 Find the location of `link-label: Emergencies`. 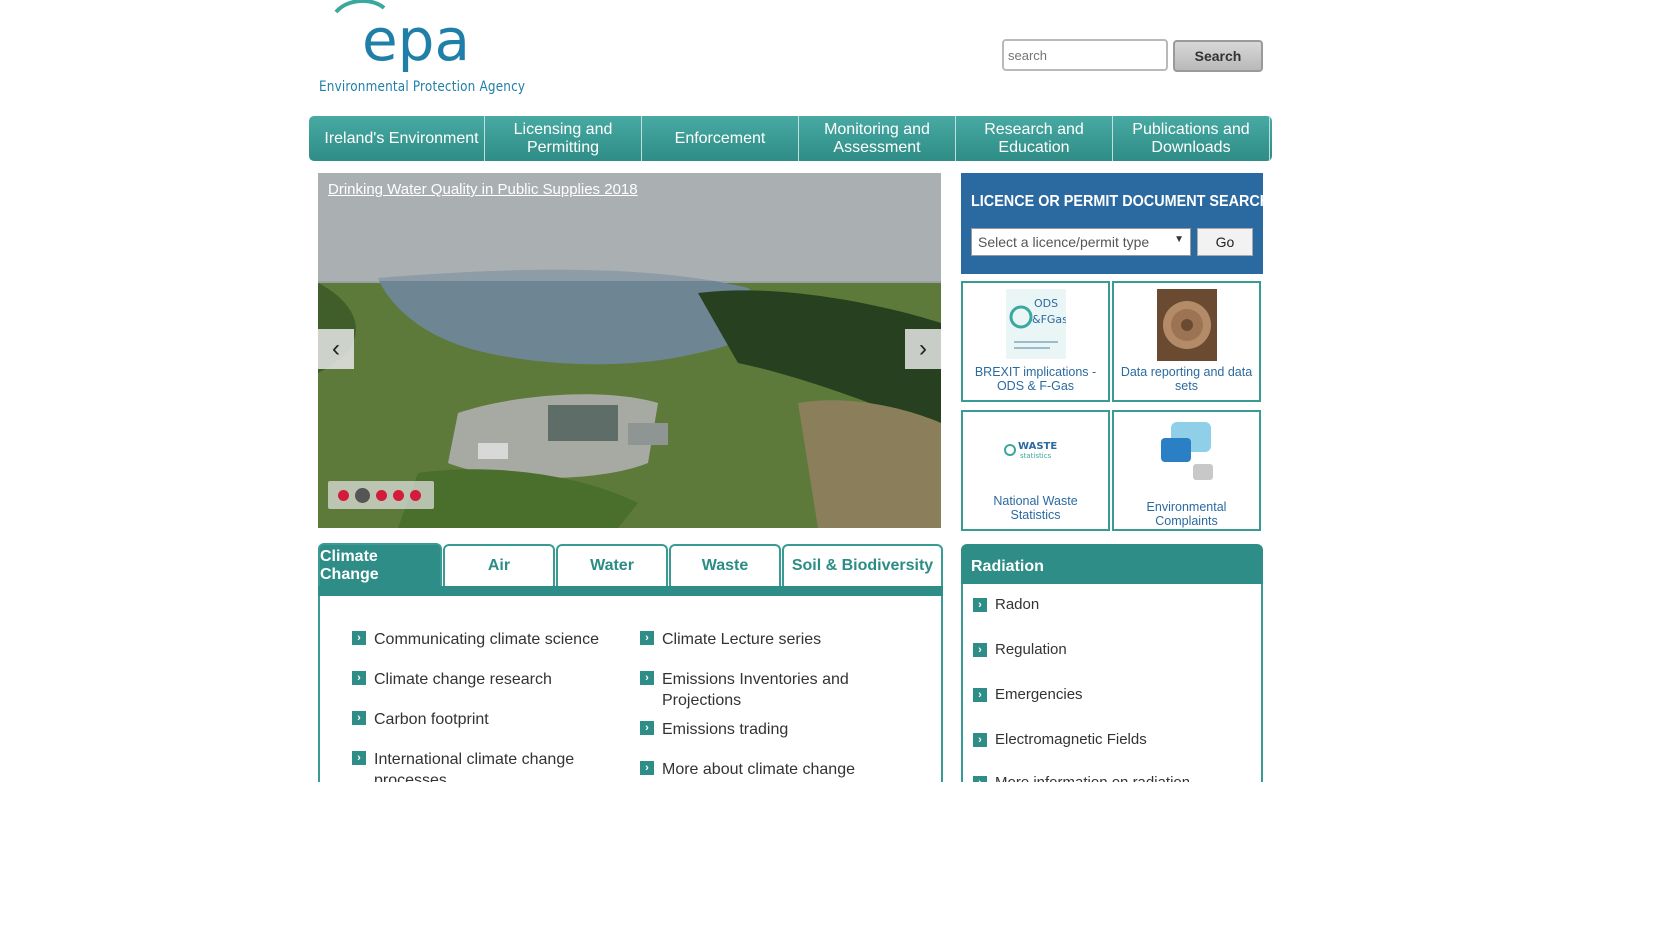

link-label: Emergencies is located at coordinates (1039, 694).